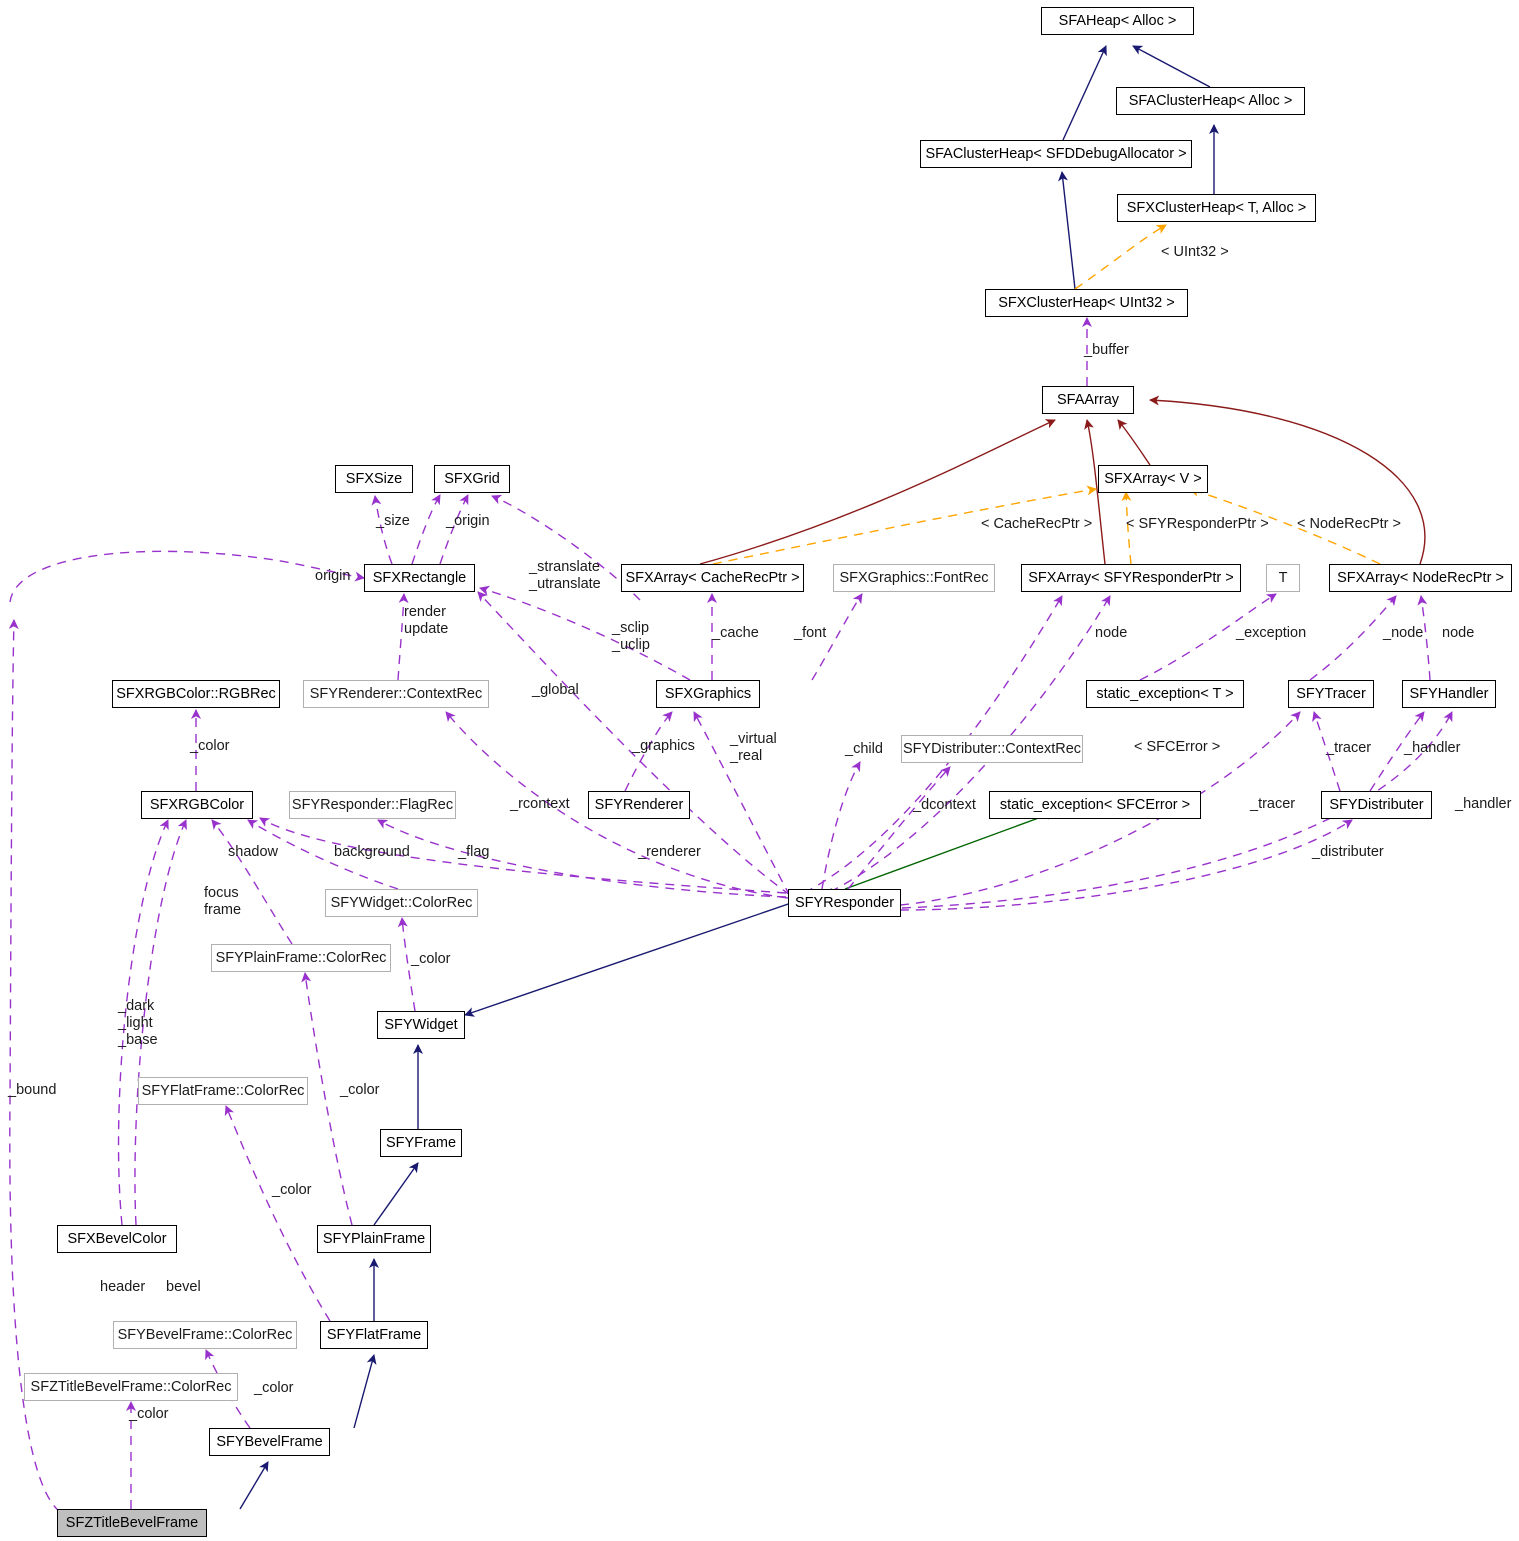  What do you see at coordinates (1111, 633) in the screenshot?
I see `edge-label-lbl_node_resp: node` at bounding box center [1111, 633].